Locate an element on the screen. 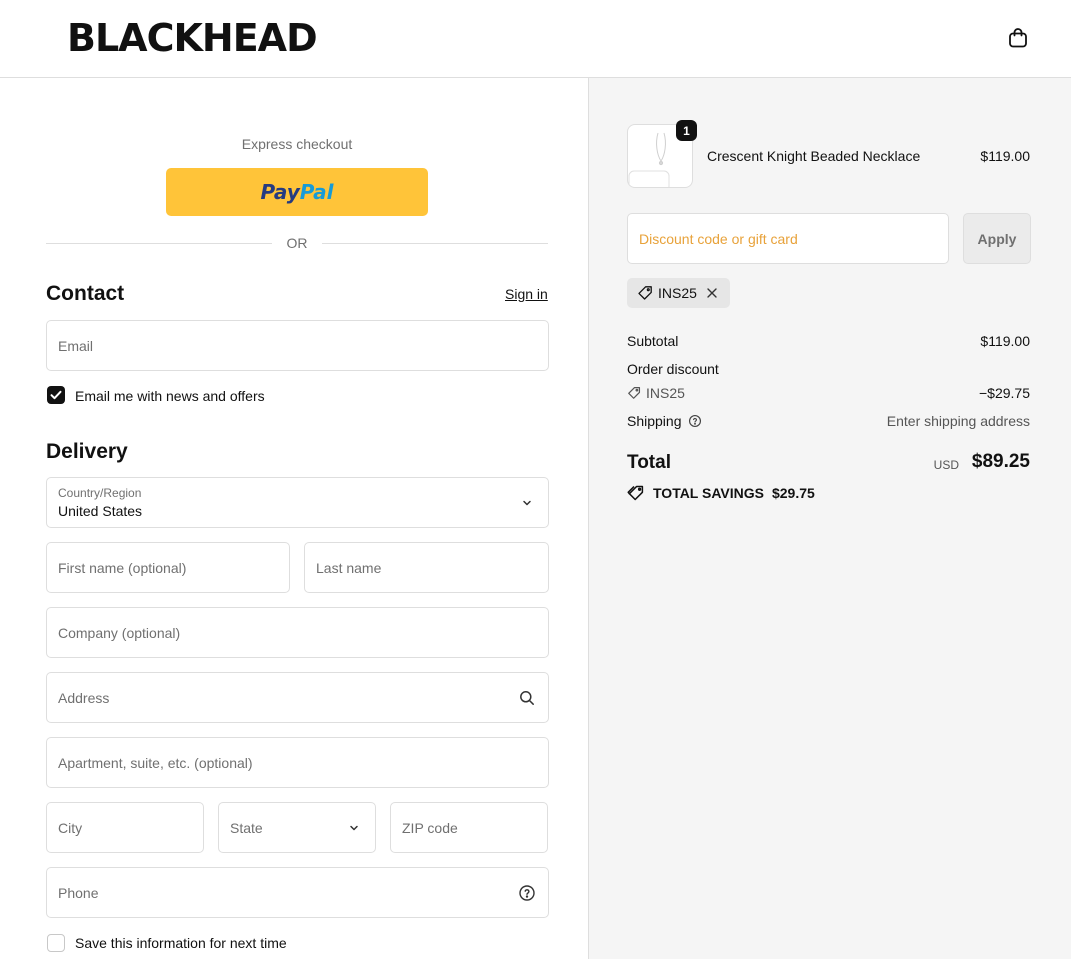 This screenshot has height=959, width=1071. shipping-label: Shipping is located at coordinates (654, 421).